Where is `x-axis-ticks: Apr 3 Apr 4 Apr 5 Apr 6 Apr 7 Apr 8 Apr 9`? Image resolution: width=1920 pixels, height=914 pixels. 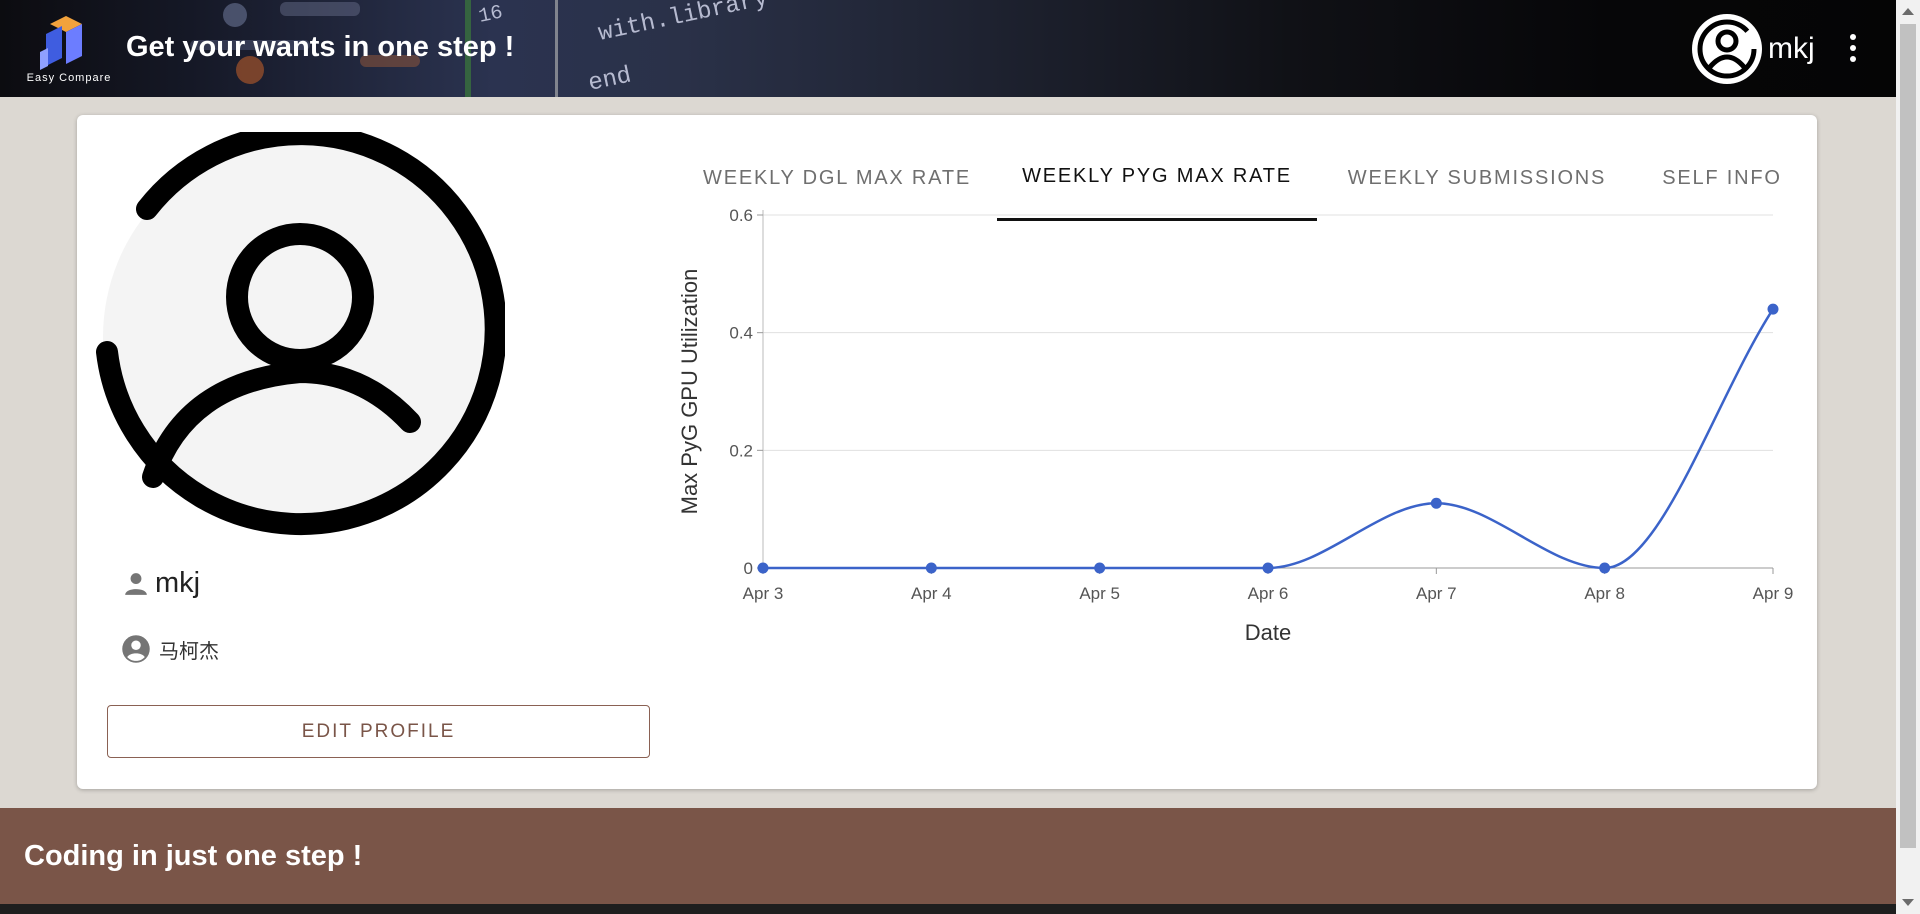 x-axis-ticks: Apr 3 Apr 4 Apr 5 Apr 6 Apr 7 Apr 8 Apr 9 is located at coordinates (1268, 585).